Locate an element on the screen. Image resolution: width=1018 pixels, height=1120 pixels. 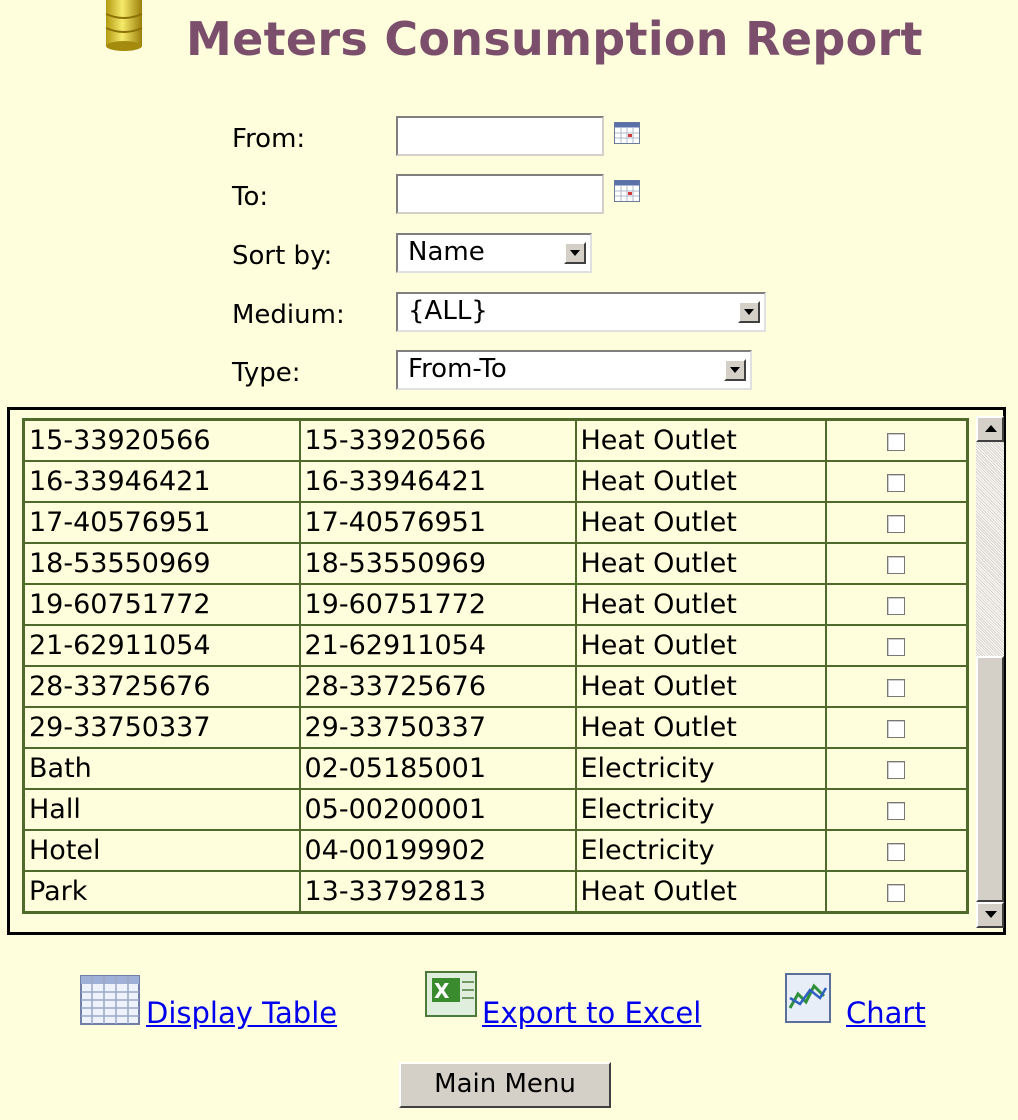
page-header: Meters Consumption Report is located at coordinates (509, 46).